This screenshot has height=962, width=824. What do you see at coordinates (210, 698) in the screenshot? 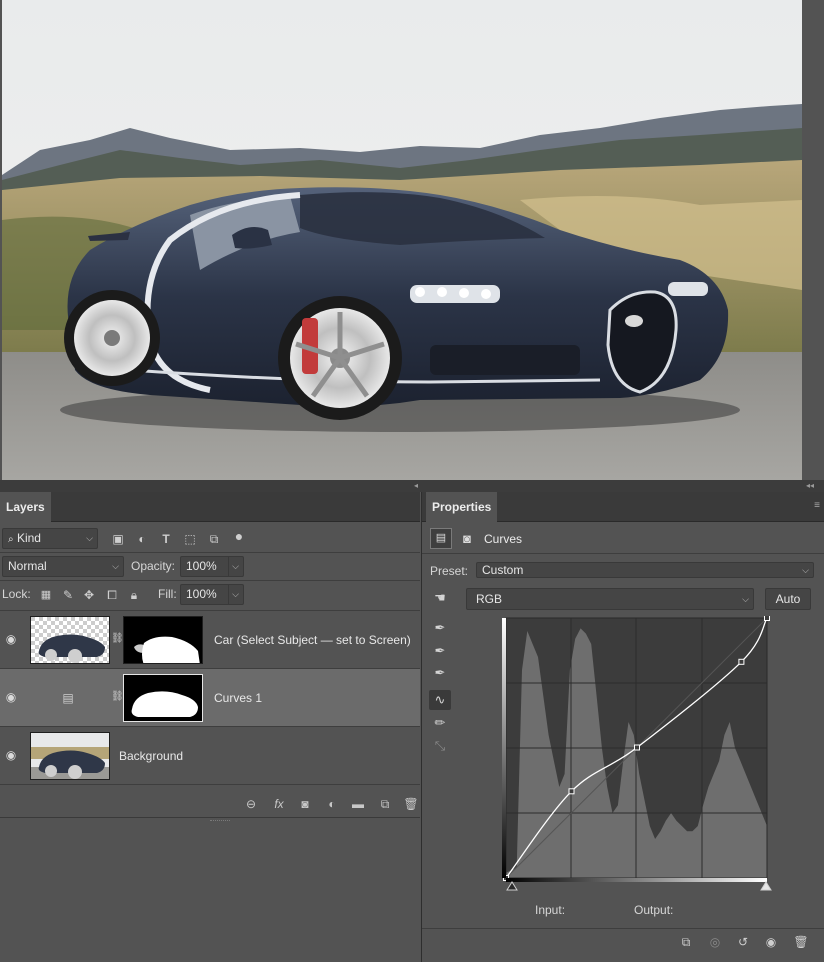
I see `layer-row-curves: ◉ ▤ ⛓ Curves 1` at bounding box center [210, 698].